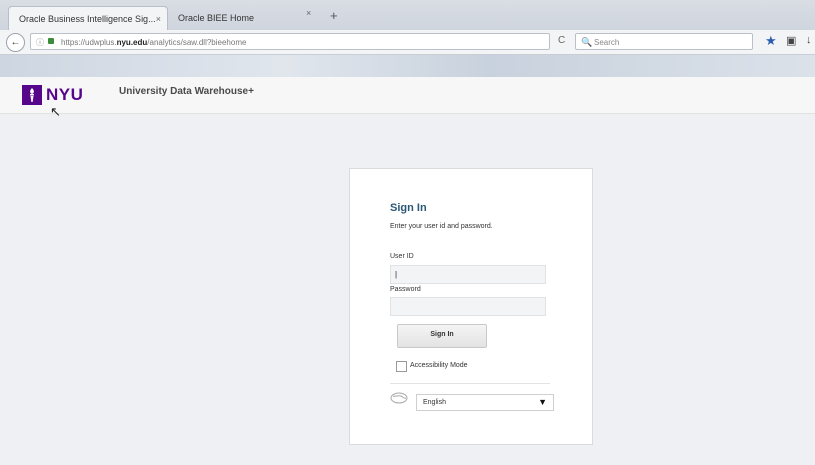 The image size is (815, 465). What do you see at coordinates (408, 208) in the screenshot?
I see `signin-title: Sign In` at bounding box center [408, 208].